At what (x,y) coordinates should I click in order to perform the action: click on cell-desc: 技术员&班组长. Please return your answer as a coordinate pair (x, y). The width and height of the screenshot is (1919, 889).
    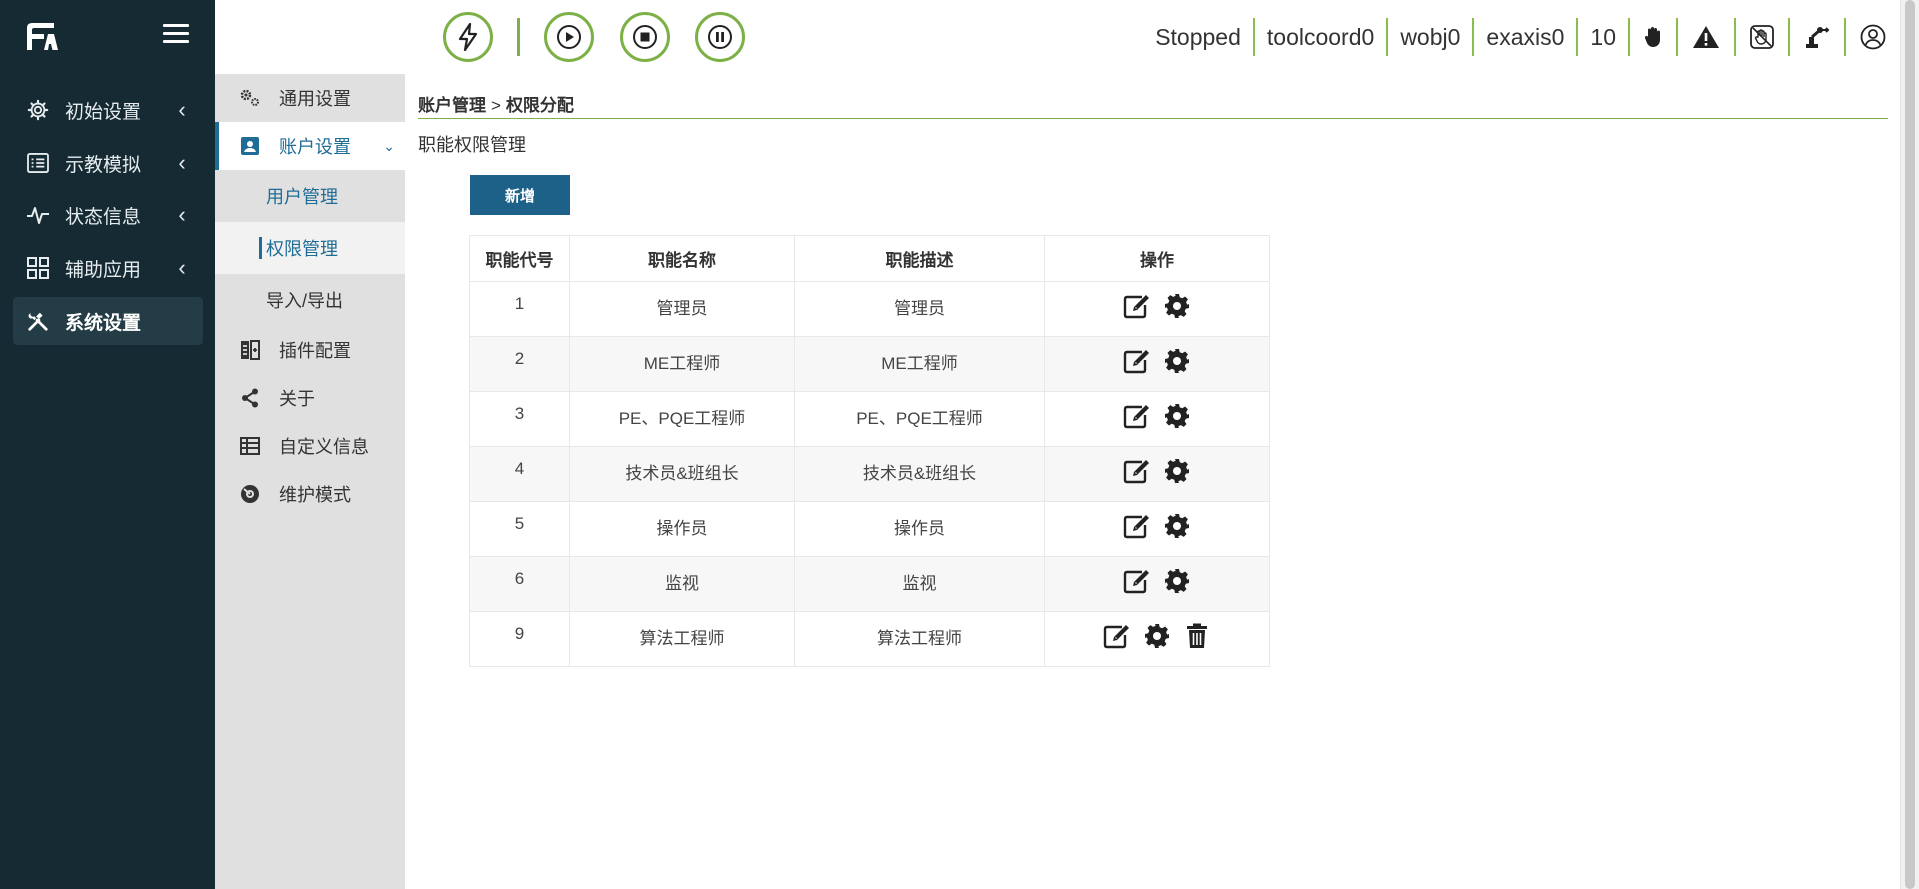
    Looking at the image, I should click on (919, 474).